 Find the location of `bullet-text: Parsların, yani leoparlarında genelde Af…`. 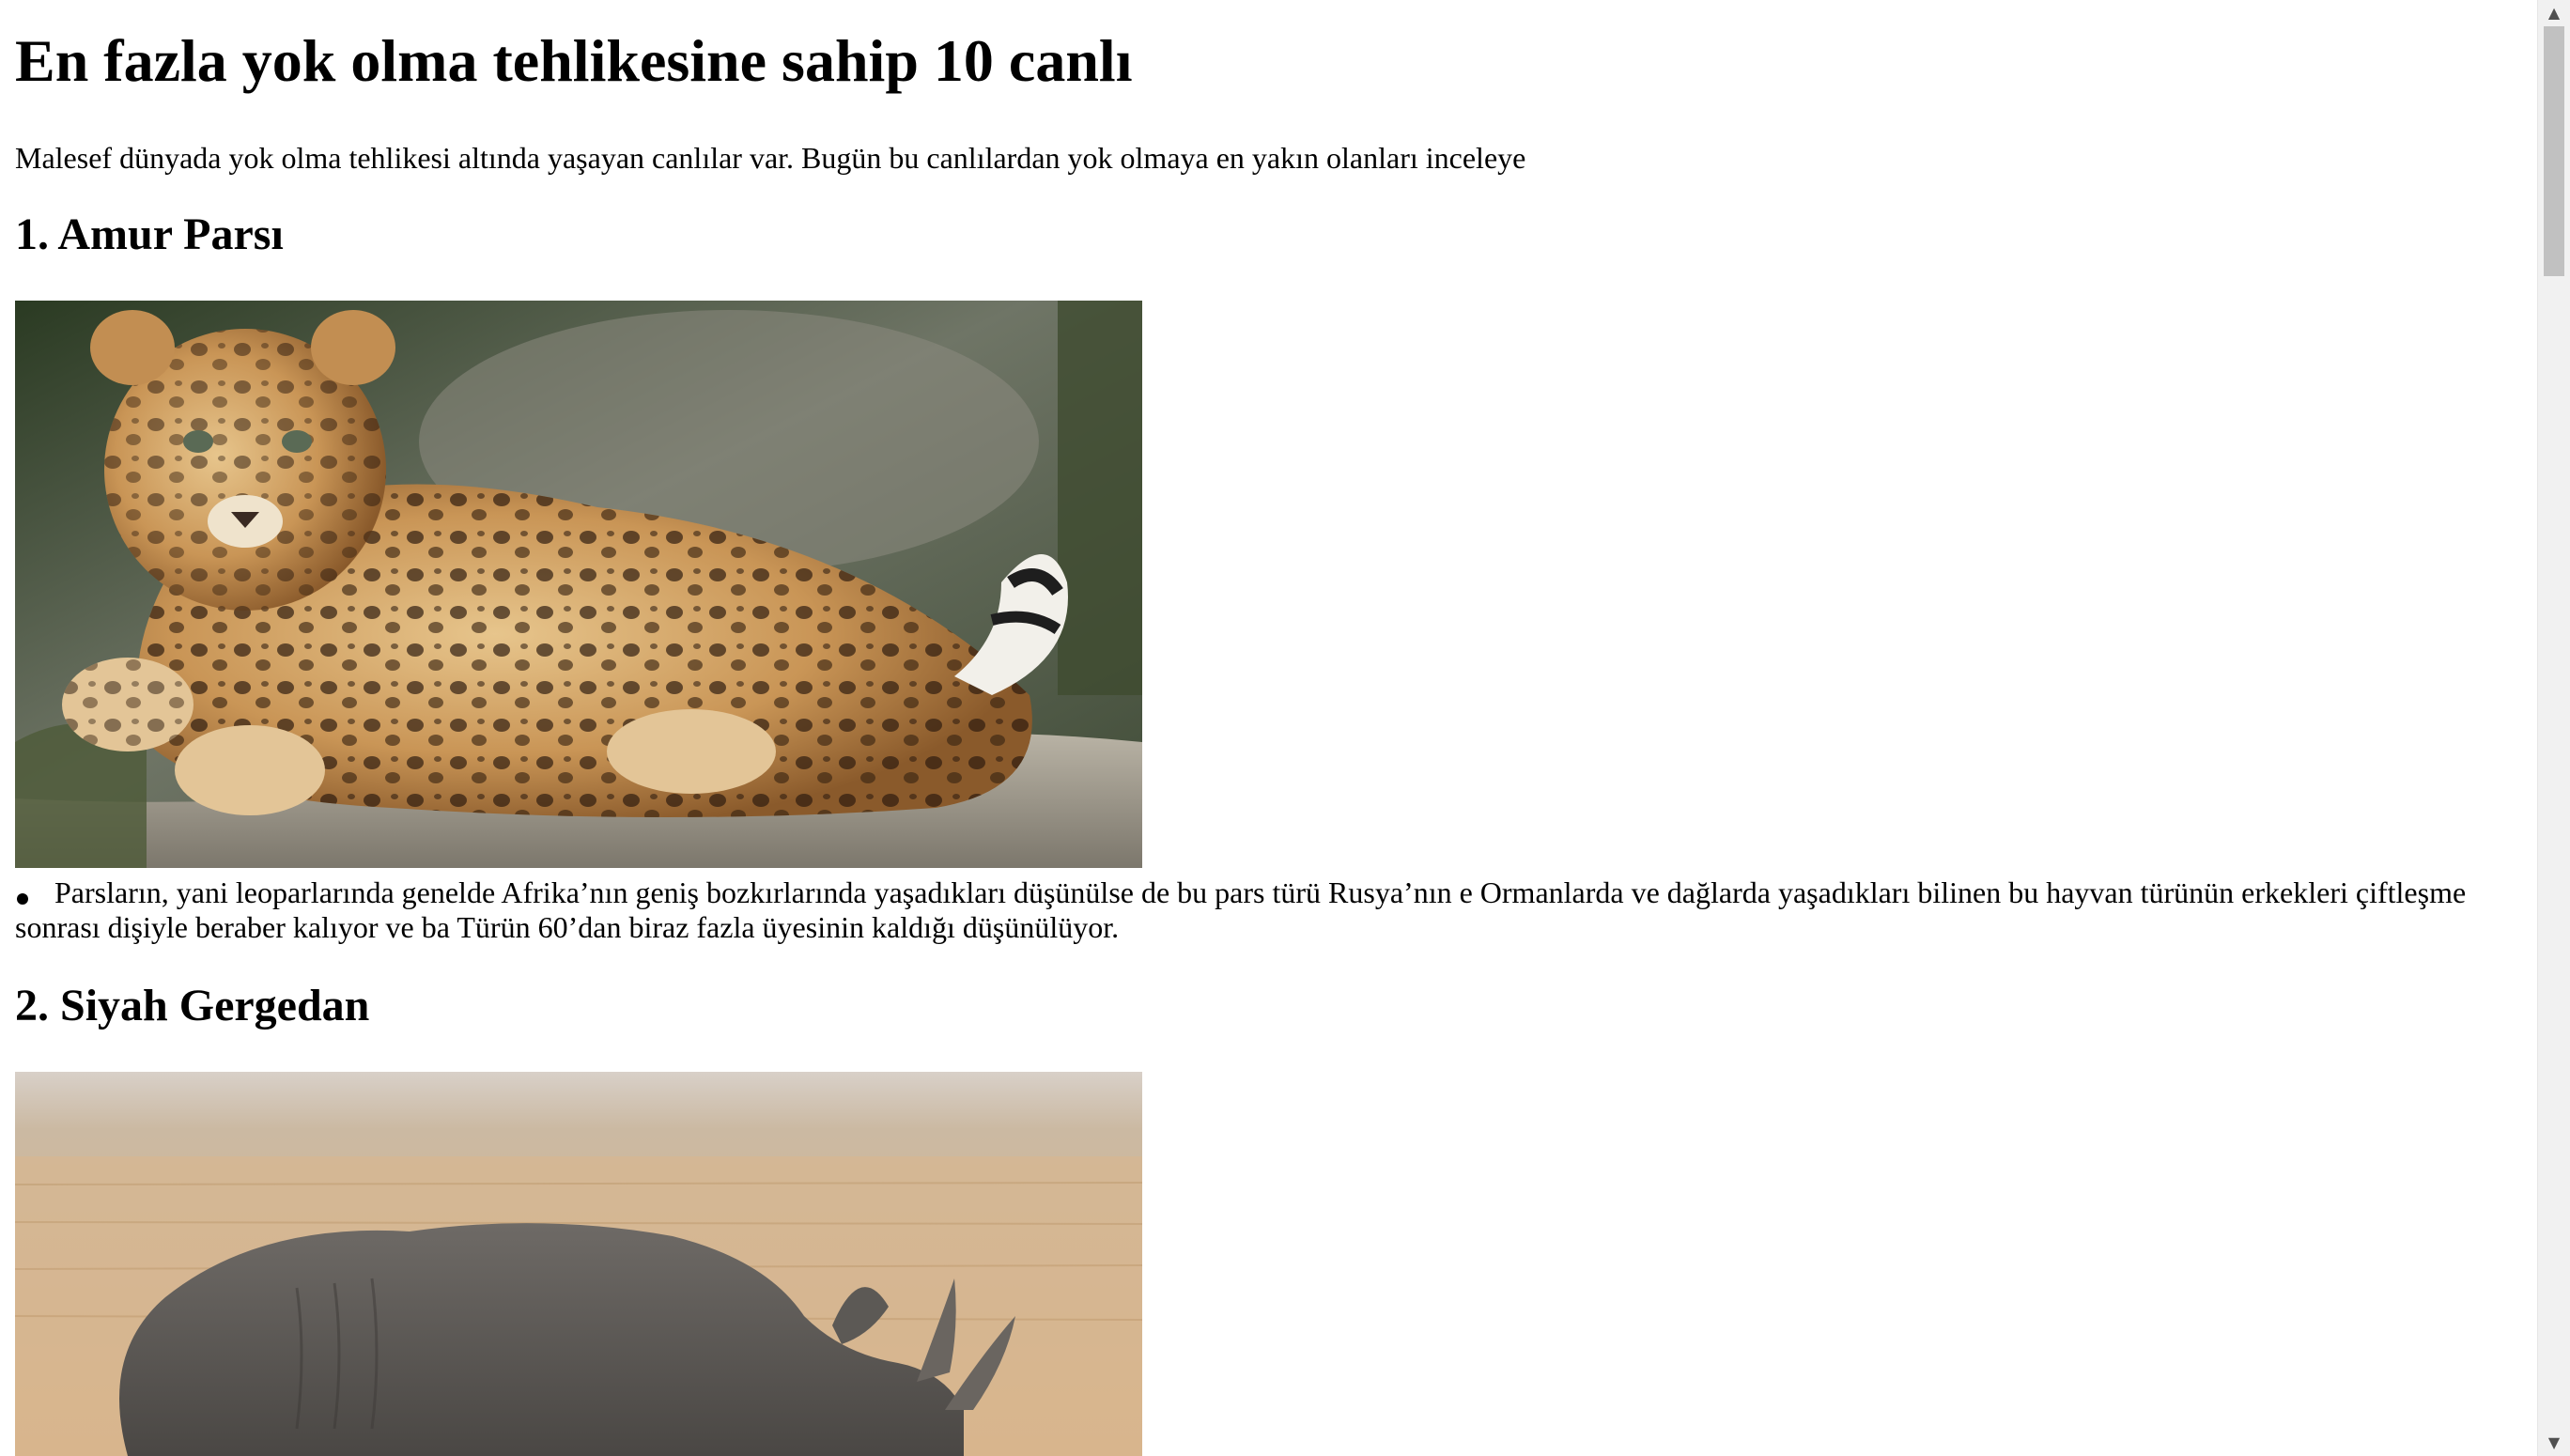

bullet-text: Parsların, yani leoparlarında genelde Af… is located at coordinates (1241, 909).